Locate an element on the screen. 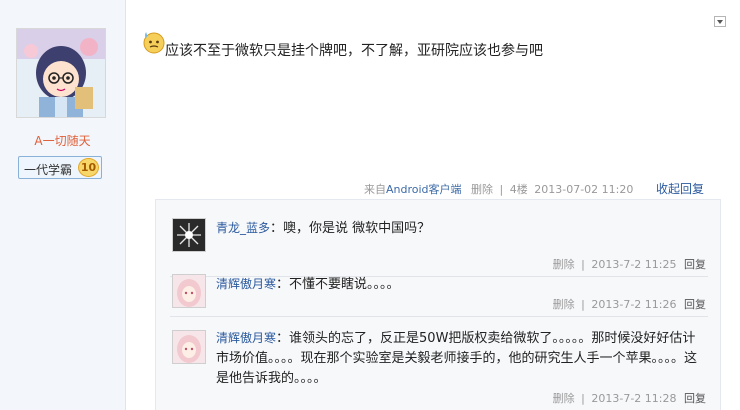  reply-timestamp: 2013-7-2 11:25 is located at coordinates (634, 264).